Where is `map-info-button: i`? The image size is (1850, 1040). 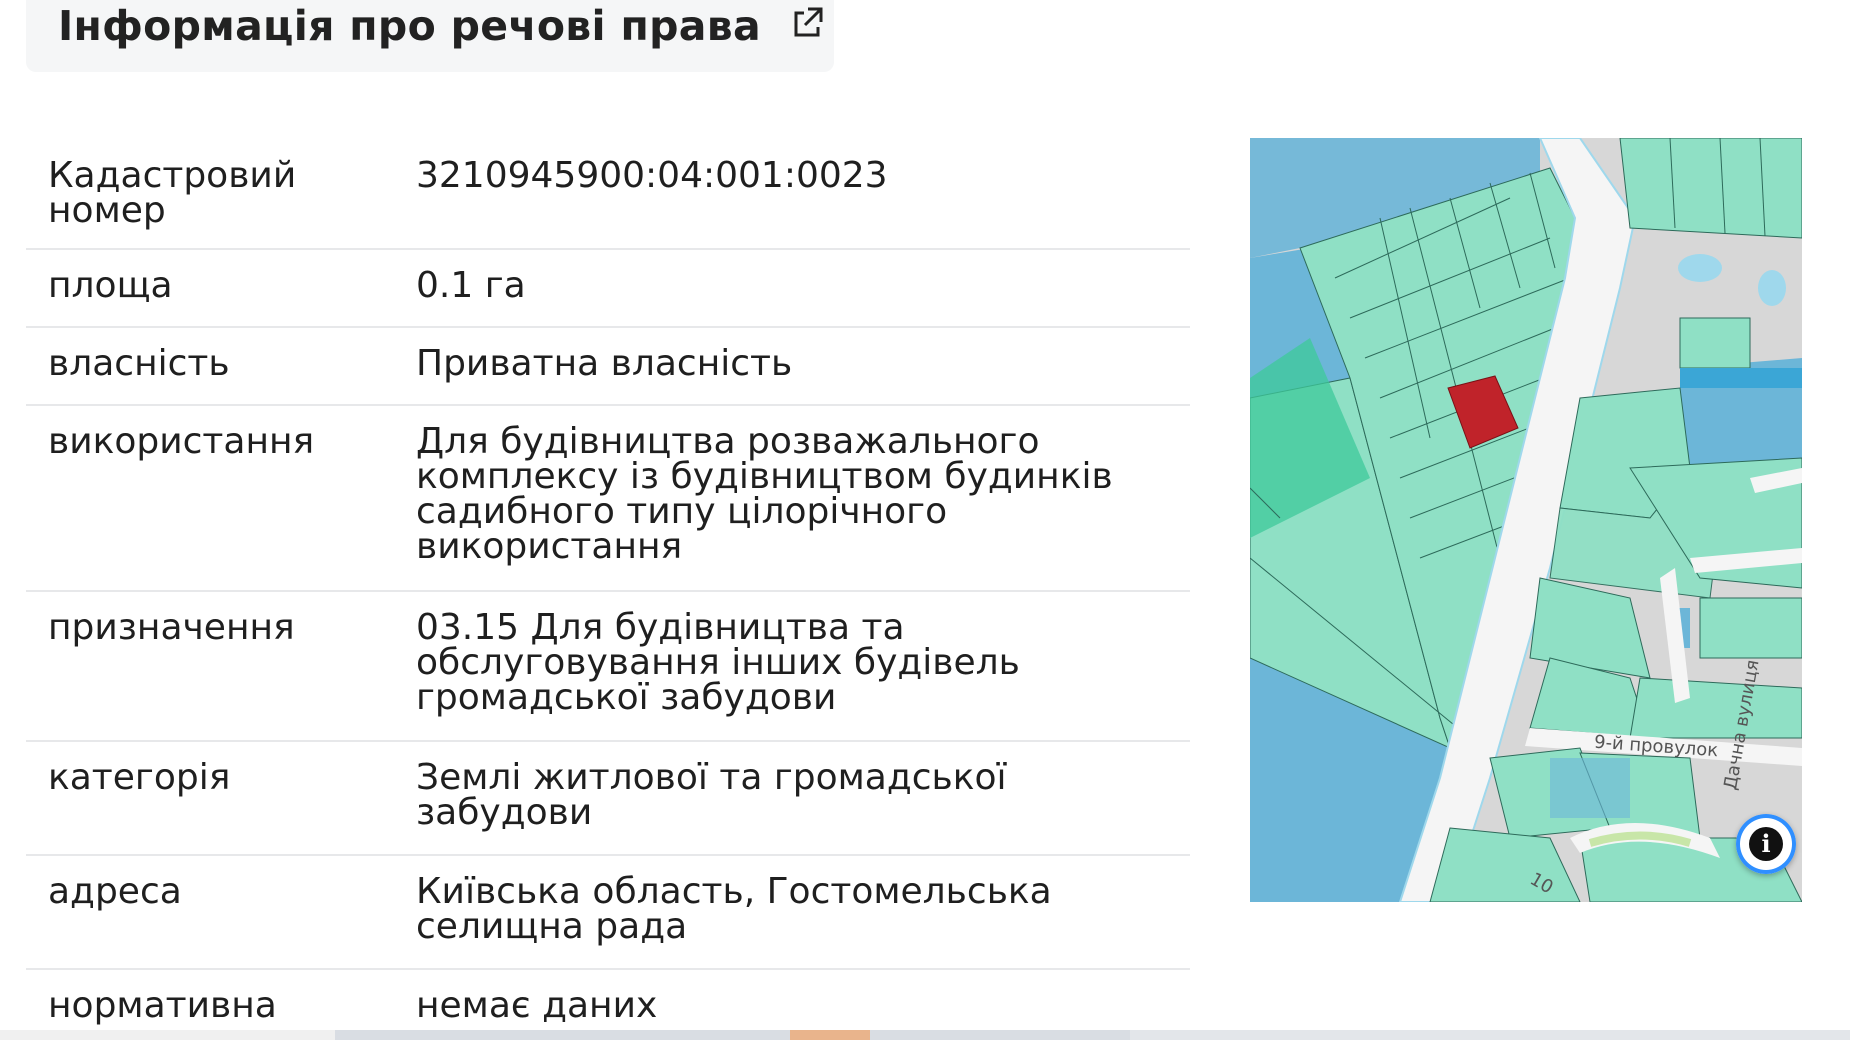 map-info-button: i is located at coordinates (1766, 844).